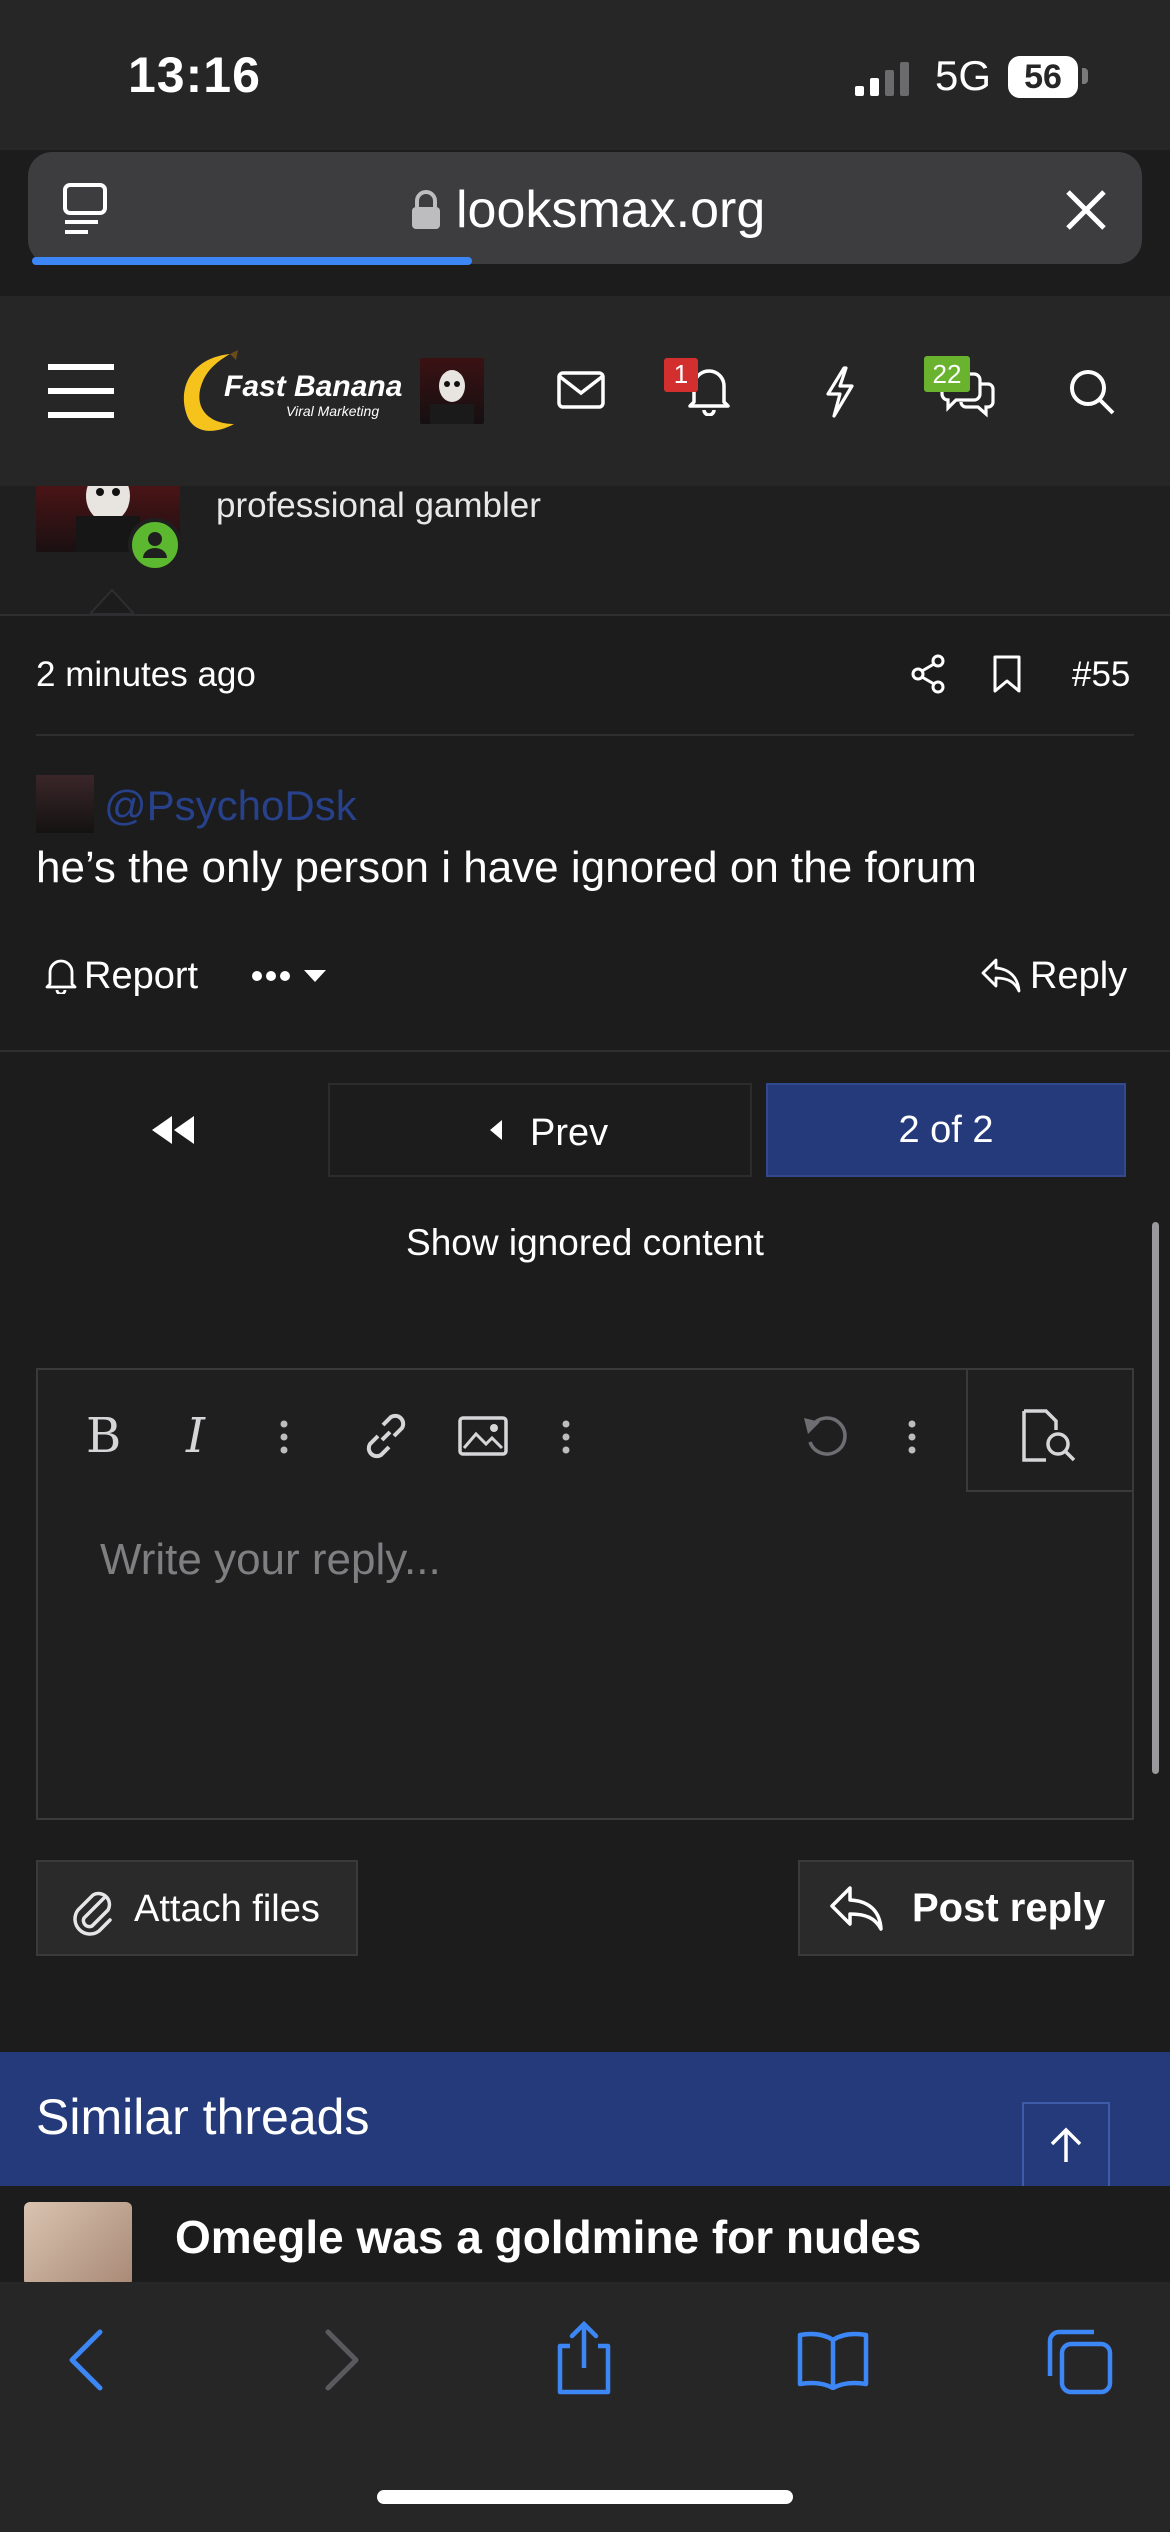  I want to click on scrollbar, so click(1155, 1498).